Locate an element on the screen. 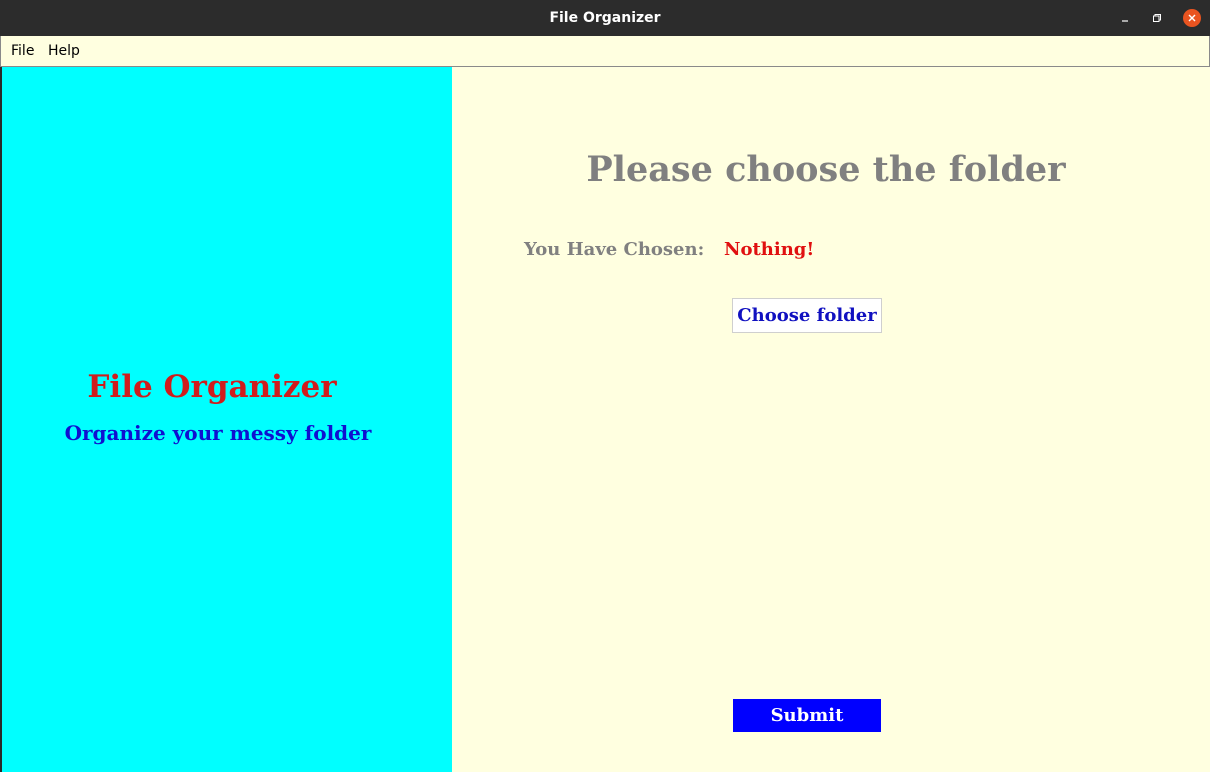 The image size is (1210, 772). menu-bar: File Help is located at coordinates (605, 51).